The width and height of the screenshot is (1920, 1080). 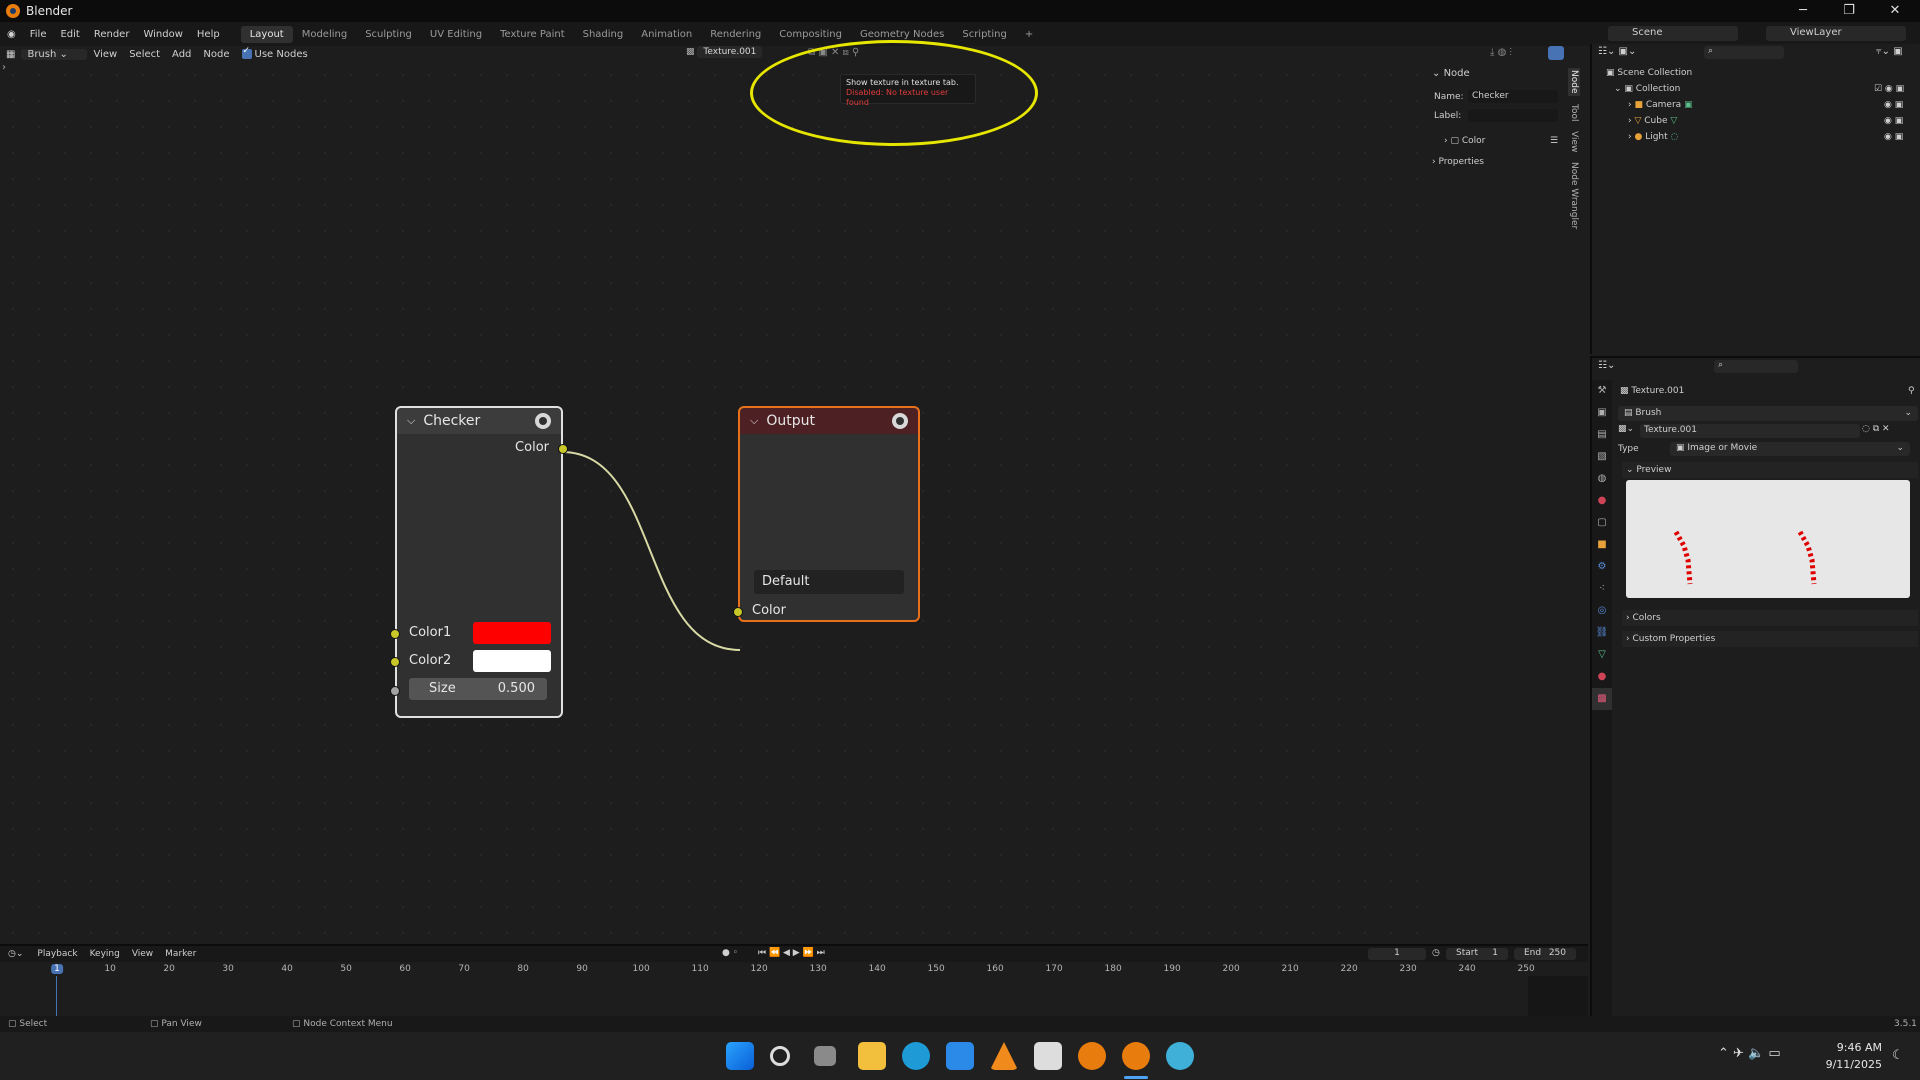 I want to click on light-visibility-icons: ◉ ▣, so click(x=1893, y=137).